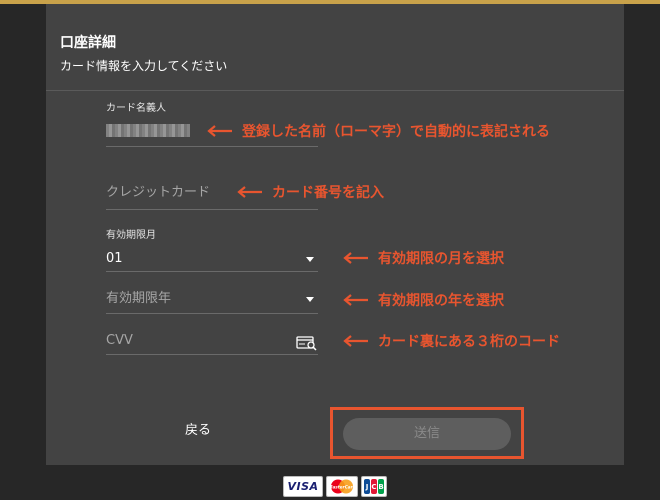 This screenshot has width=660, height=500. Describe the element at coordinates (212, 343) in the screenshot. I see `cvv-field: CVV` at that location.